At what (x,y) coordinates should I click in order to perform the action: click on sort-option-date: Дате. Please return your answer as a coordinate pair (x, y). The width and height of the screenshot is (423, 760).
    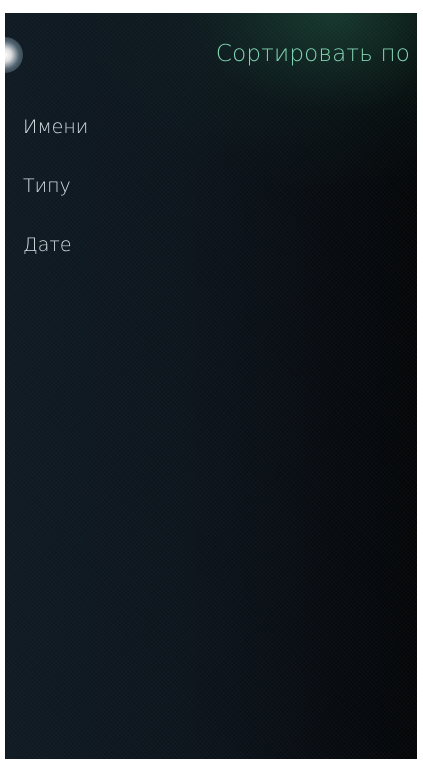
    Looking at the image, I should click on (211, 248).